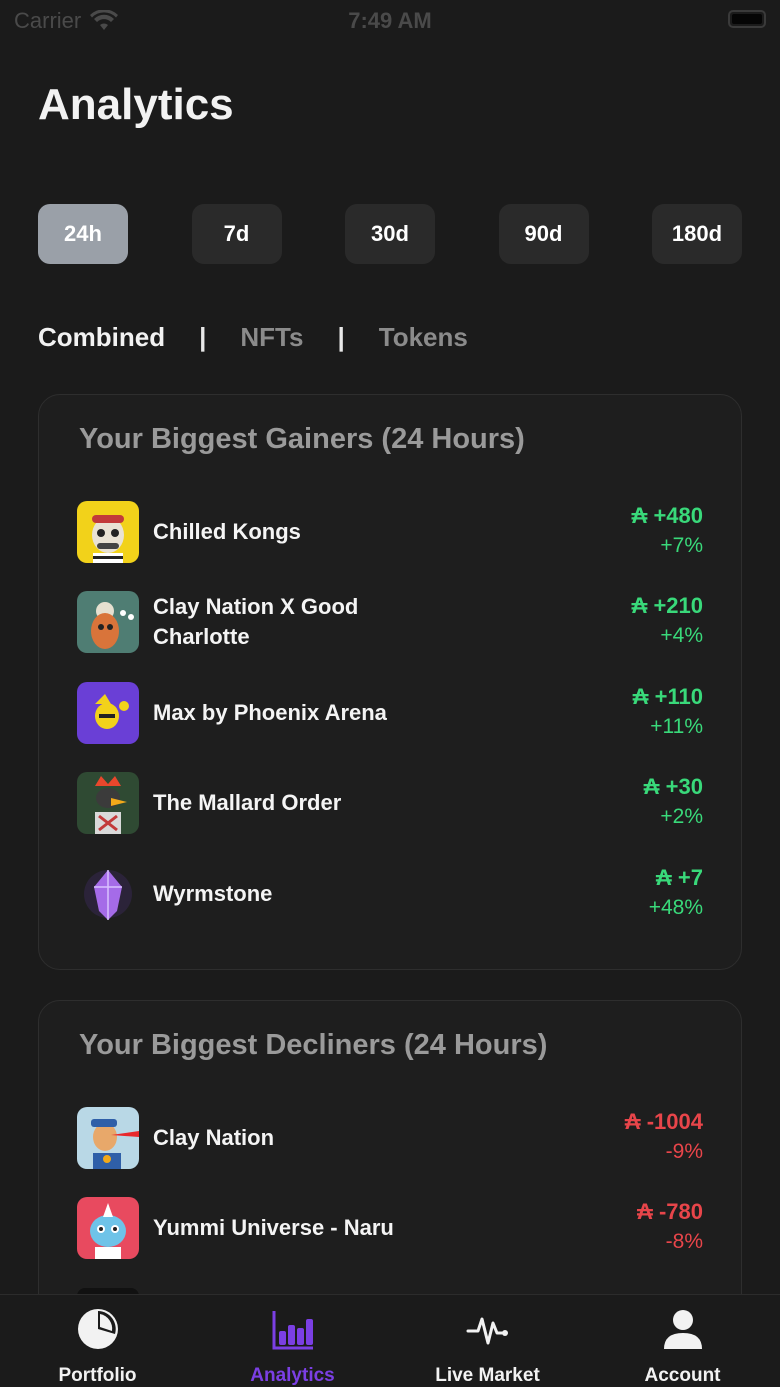 The width and height of the screenshot is (780, 1387). Describe the element at coordinates (697, 234) in the screenshot. I see `range-button-180d: 180d` at that location.